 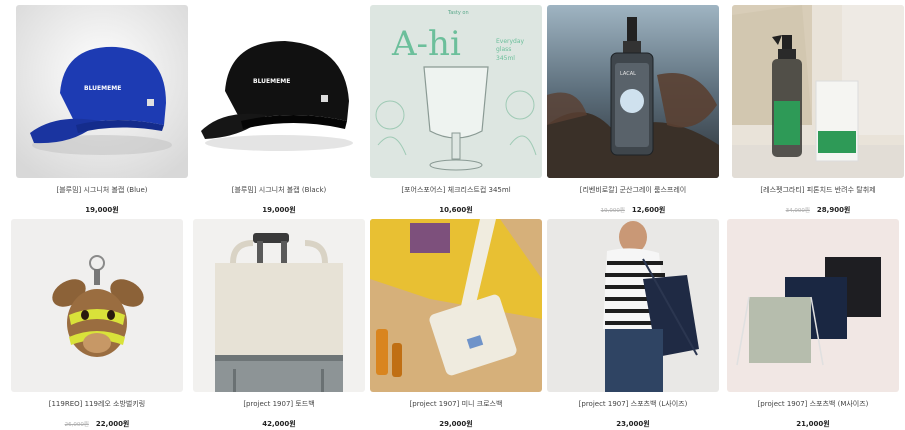 I want to click on price-current: 28,900원, so click(x=833, y=210).